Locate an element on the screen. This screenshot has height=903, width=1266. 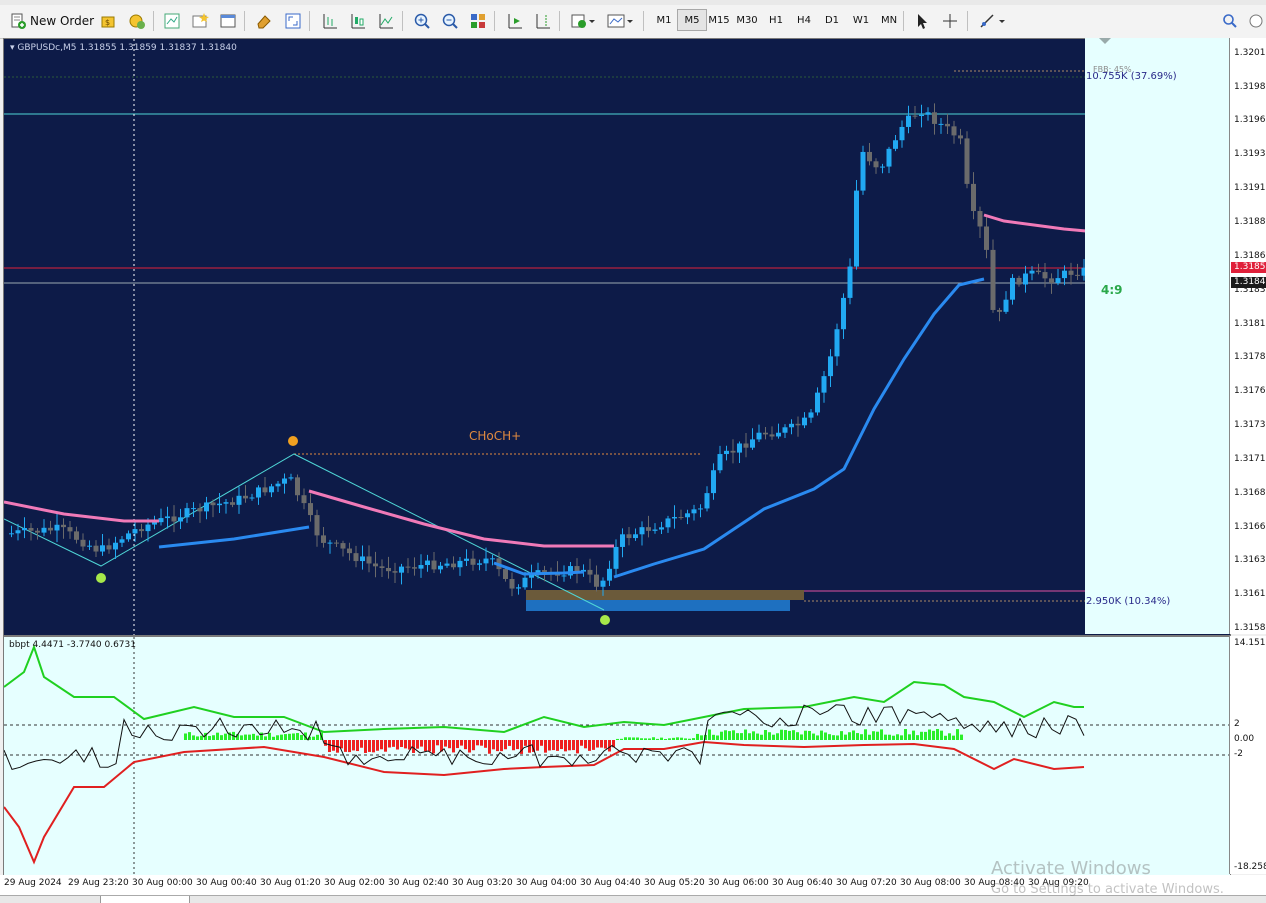
crosshair-button is located at coordinates (950, 21).